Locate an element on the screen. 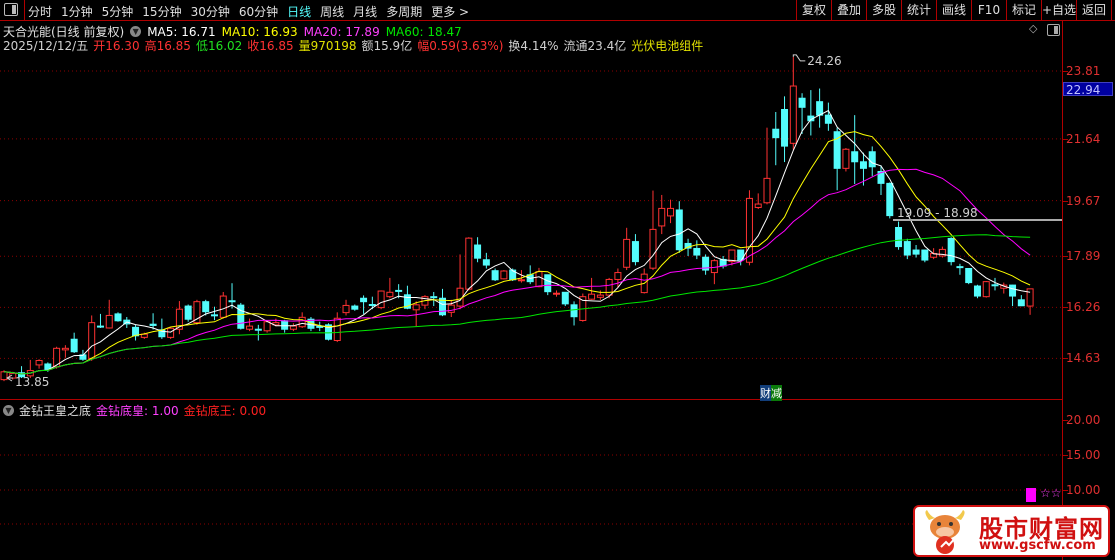 This screenshot has height=560, width=1115. event-tag: 财减 is located at coordinates (771, 393).